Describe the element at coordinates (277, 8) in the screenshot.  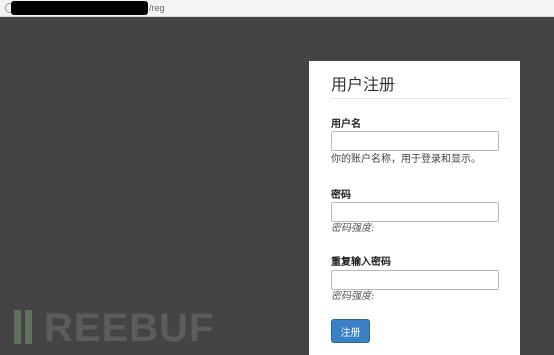
I see `address-bar: /reg` at that location.